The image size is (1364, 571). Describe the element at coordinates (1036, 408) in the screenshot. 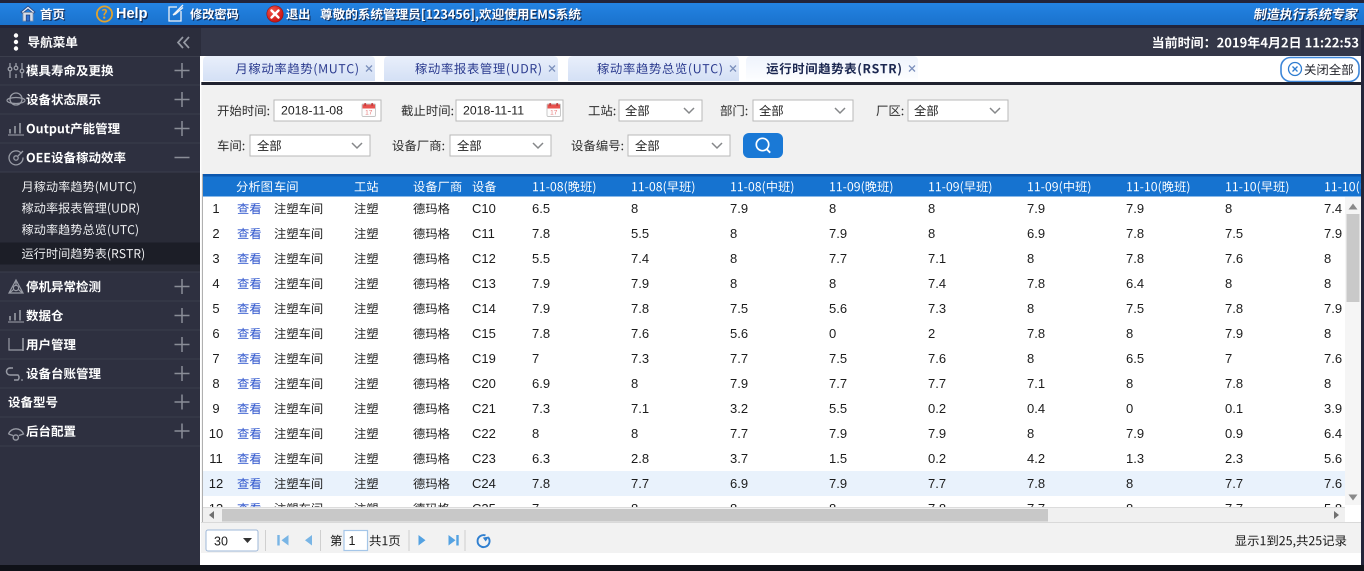

I see `svg-text: 0.4` at that location.